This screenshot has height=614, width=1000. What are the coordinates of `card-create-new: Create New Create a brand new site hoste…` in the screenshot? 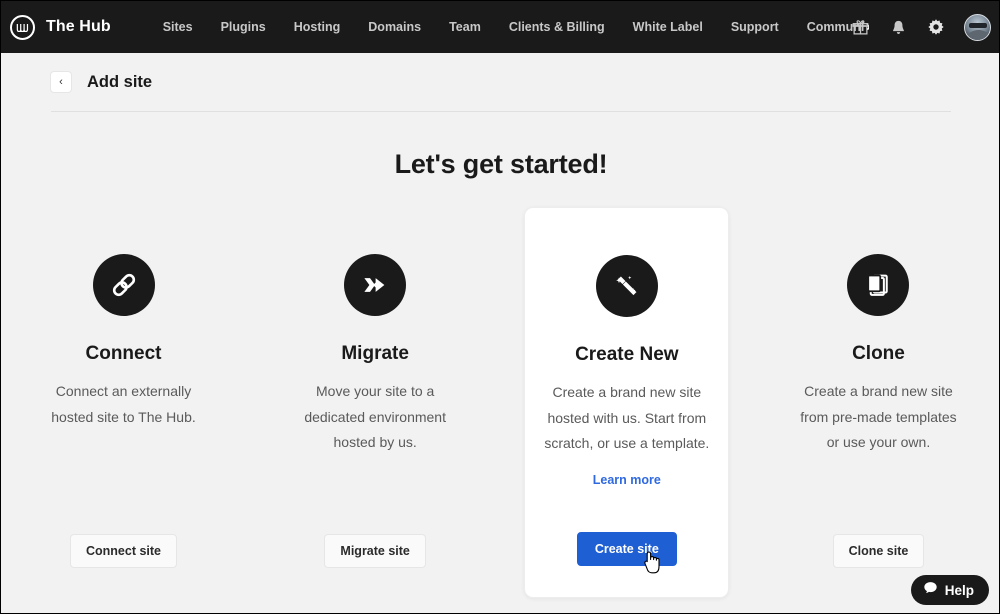 It's located at (627, 402).